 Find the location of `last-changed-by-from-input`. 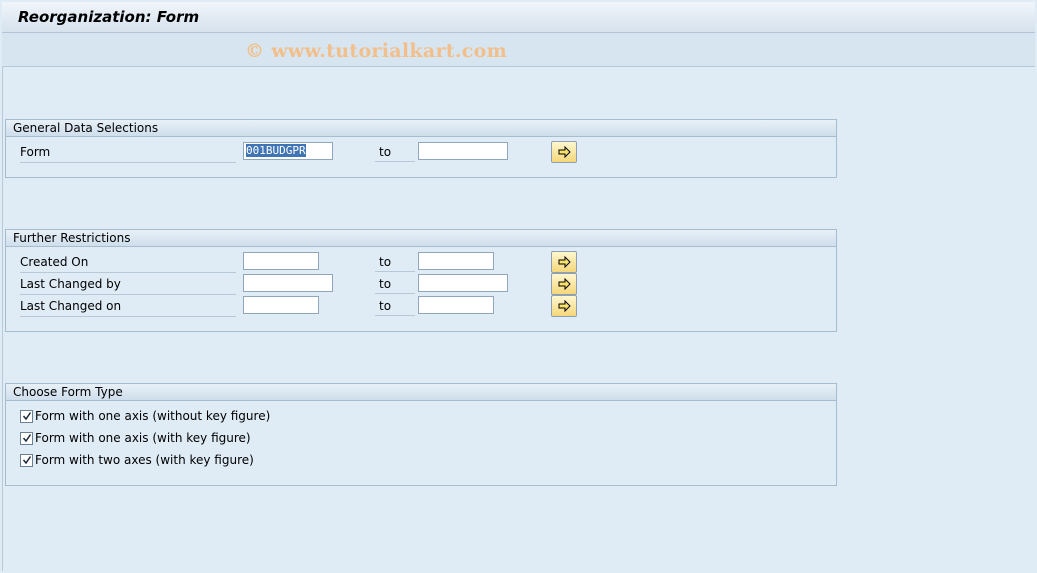

last-changed-by-from-input is located at coordinates (288, 283).